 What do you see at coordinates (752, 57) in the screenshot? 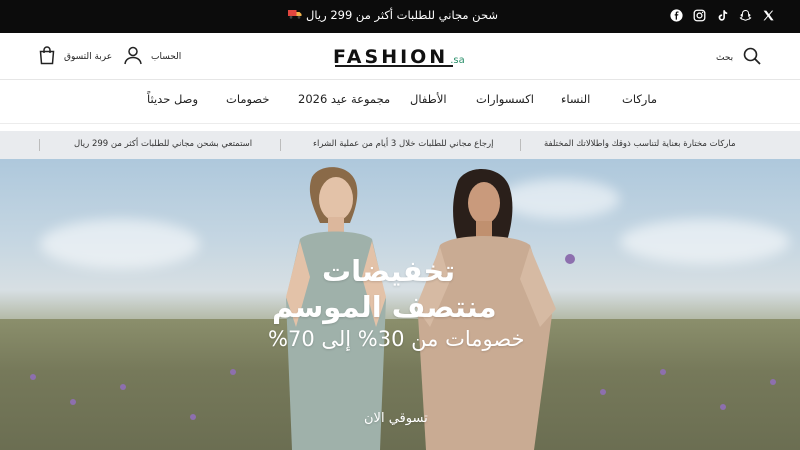
I see `search-icon` at bounding box center [752, 57].